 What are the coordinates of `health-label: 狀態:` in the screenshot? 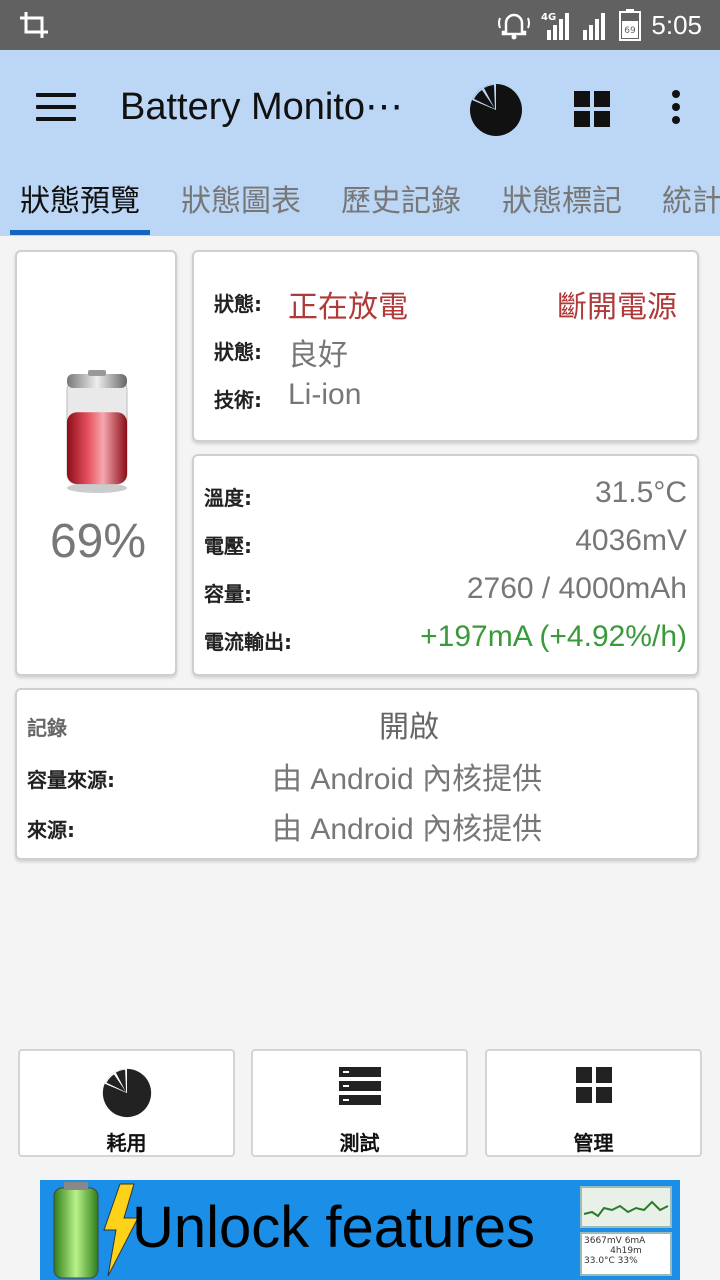 It's located at (238, 352).